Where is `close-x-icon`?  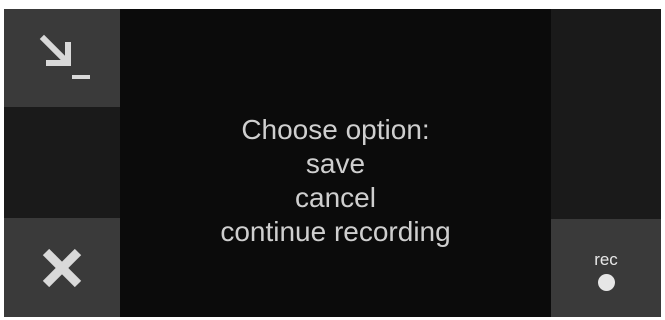
close-x-icon is located at coordinates (62, 267).